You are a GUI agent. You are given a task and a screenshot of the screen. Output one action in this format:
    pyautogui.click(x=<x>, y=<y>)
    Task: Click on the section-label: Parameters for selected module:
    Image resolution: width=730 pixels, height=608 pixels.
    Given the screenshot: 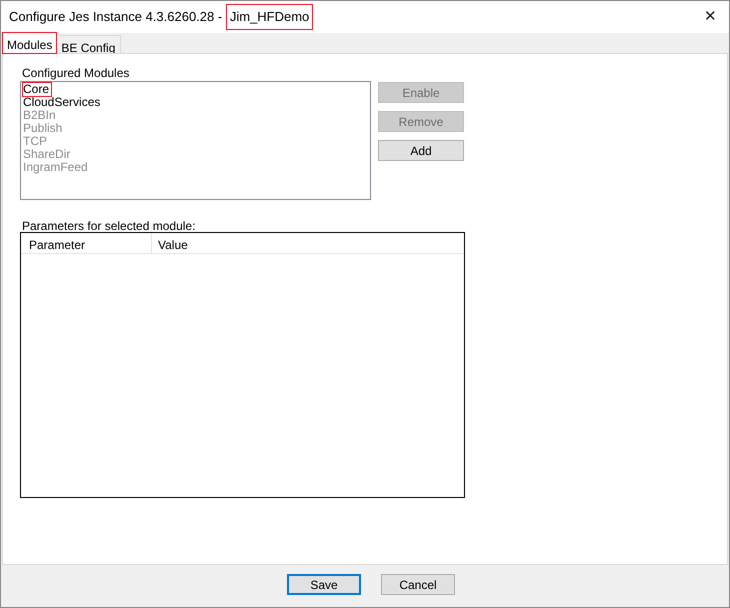 What is the action you would take?
    pyautogui.click(x=108, y=225)
    